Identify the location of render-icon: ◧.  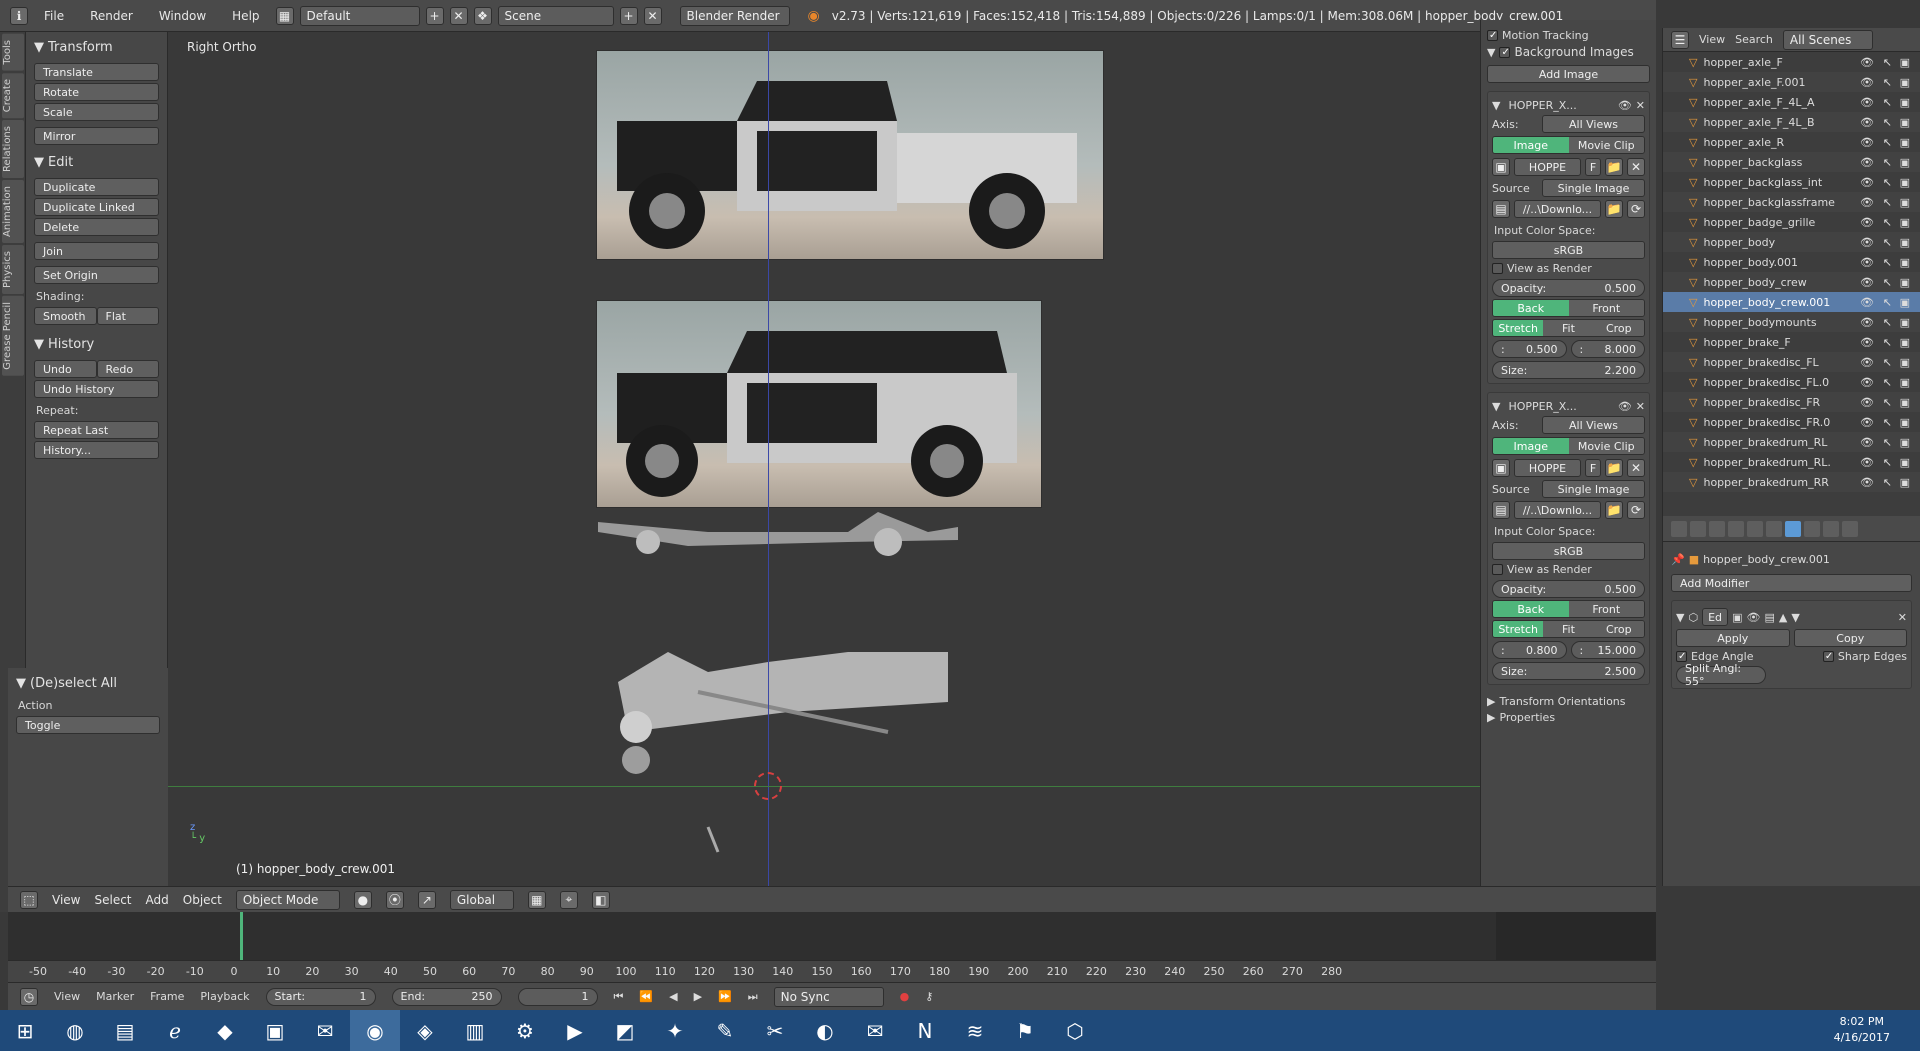
(600, 899).